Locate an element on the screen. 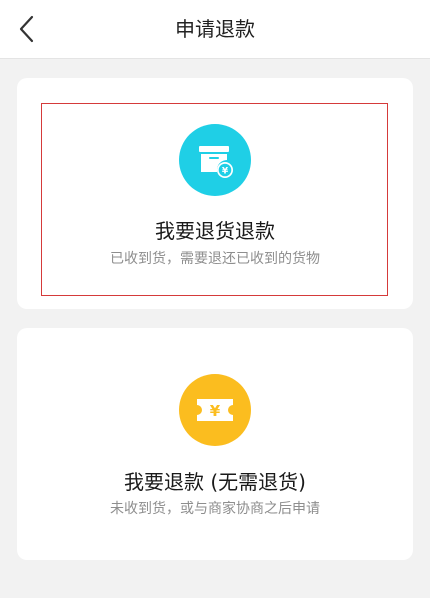 The height and width of the screenshot is (598, 430). ticket-yuan-icon: ¥ is located at coordinates (215, 410).